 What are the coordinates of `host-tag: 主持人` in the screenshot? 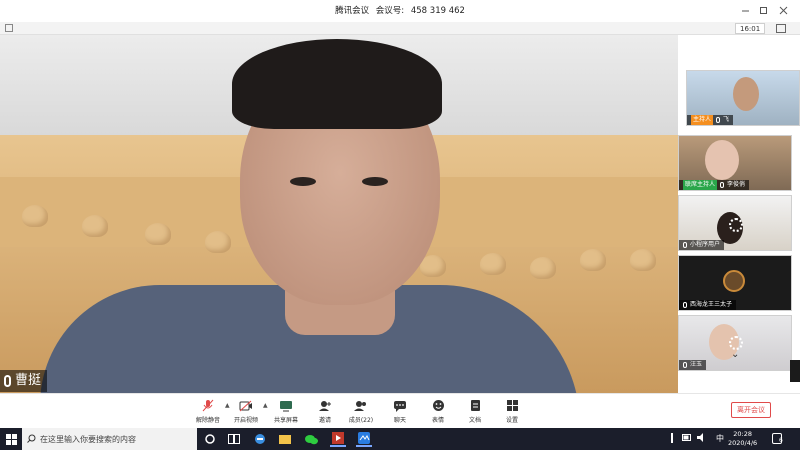 It's located at (702, 120).